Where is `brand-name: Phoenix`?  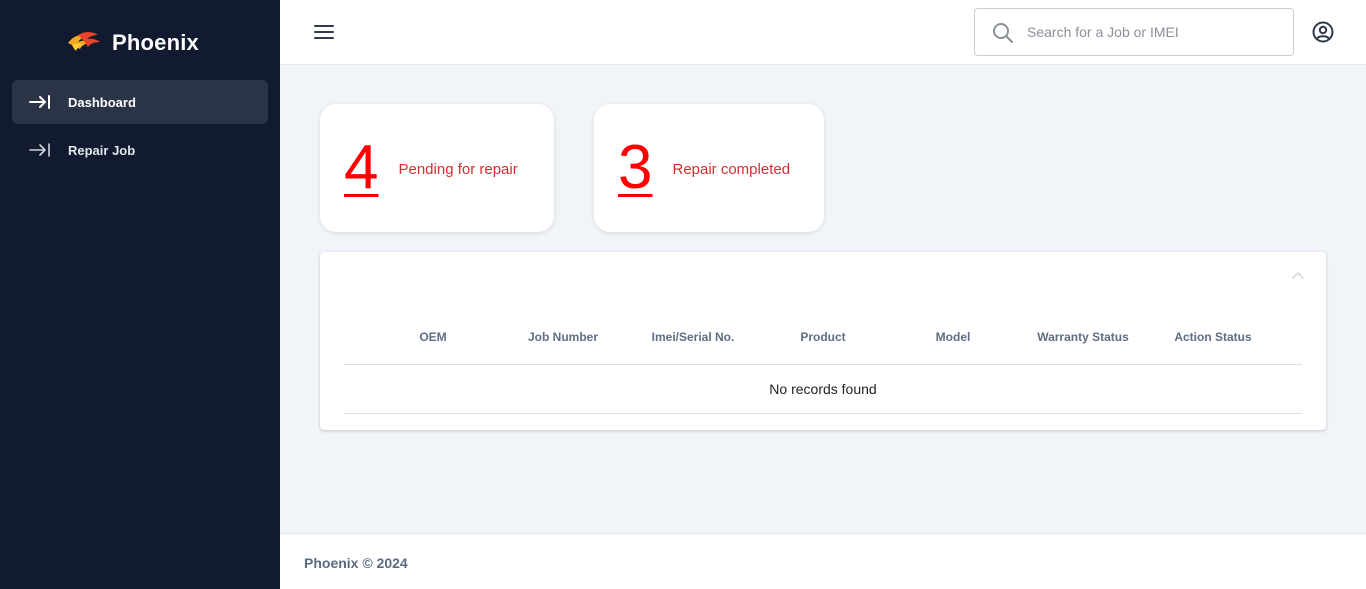
brand-name: Phoenix is located at coordinates (155, 42).